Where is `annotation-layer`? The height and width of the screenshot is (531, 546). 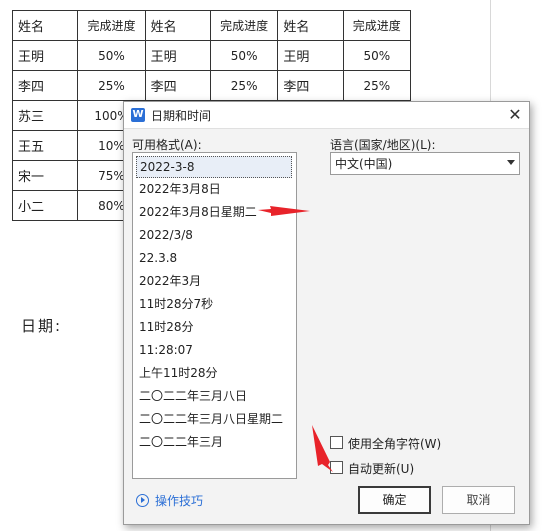
annotation-layer is located at coordinates (295, 339).